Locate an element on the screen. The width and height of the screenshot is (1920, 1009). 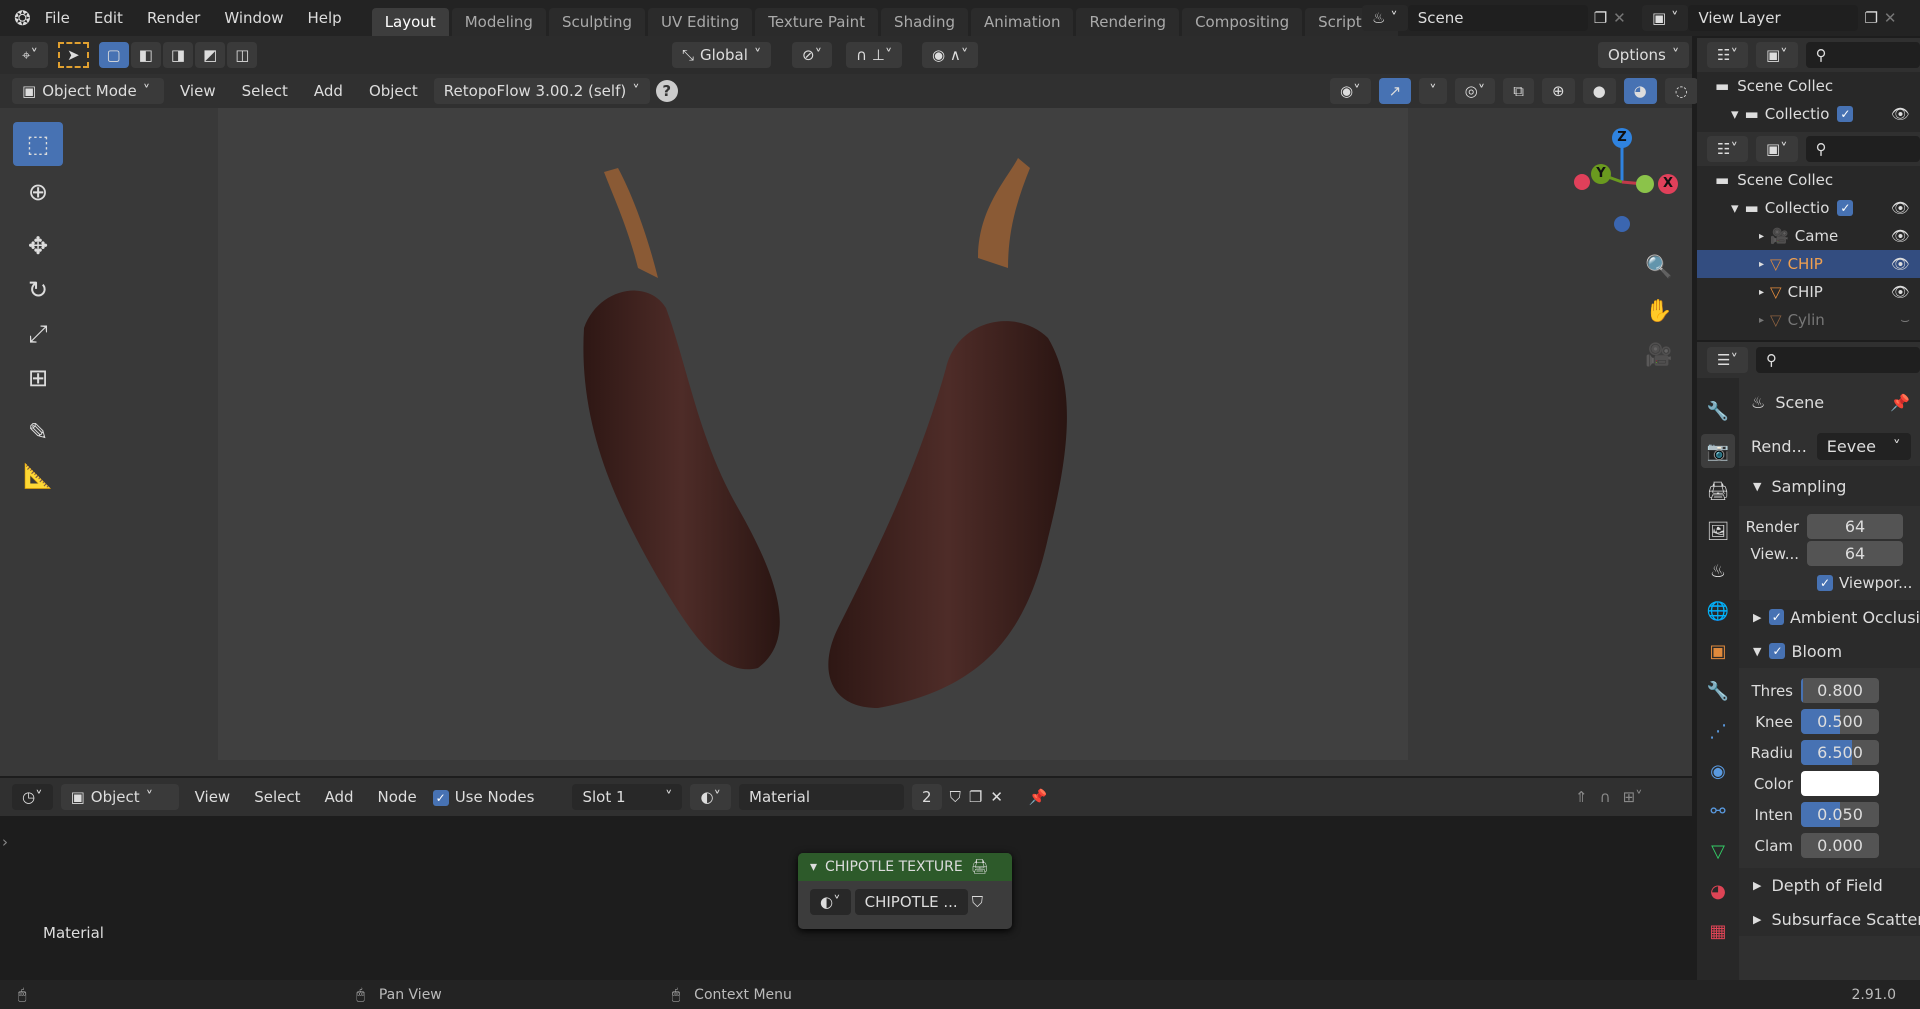
properties-editor-type: ☰˅ is located at coordinates (1727, 360).